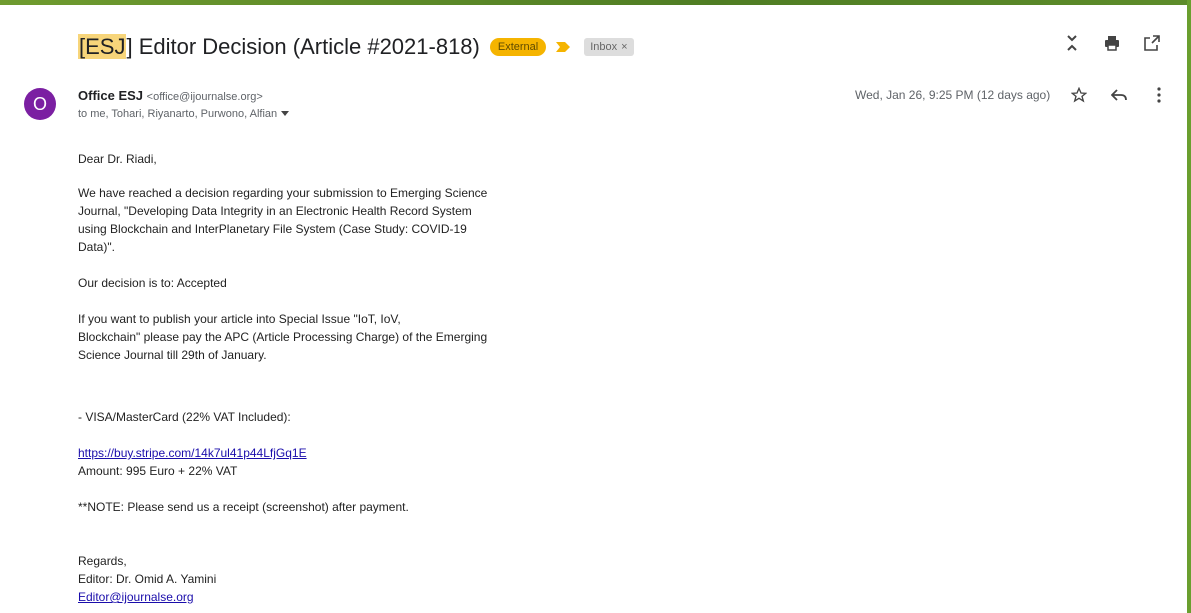 This screenshot has height=613, width=1191. I want to click on greeting: Dear Dr. Riadi,, so click(117, 159).